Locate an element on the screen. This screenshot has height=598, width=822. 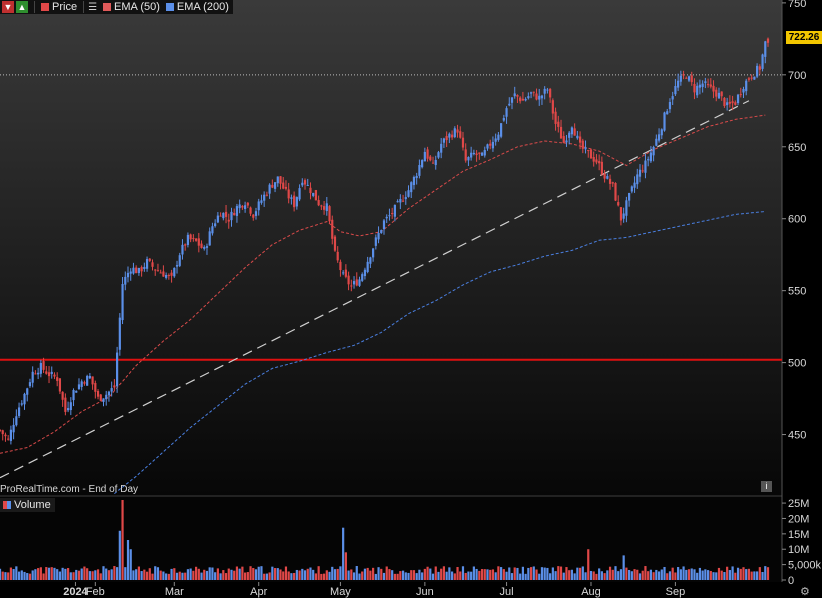
info-icon: i is located at coordinates (766, 486).